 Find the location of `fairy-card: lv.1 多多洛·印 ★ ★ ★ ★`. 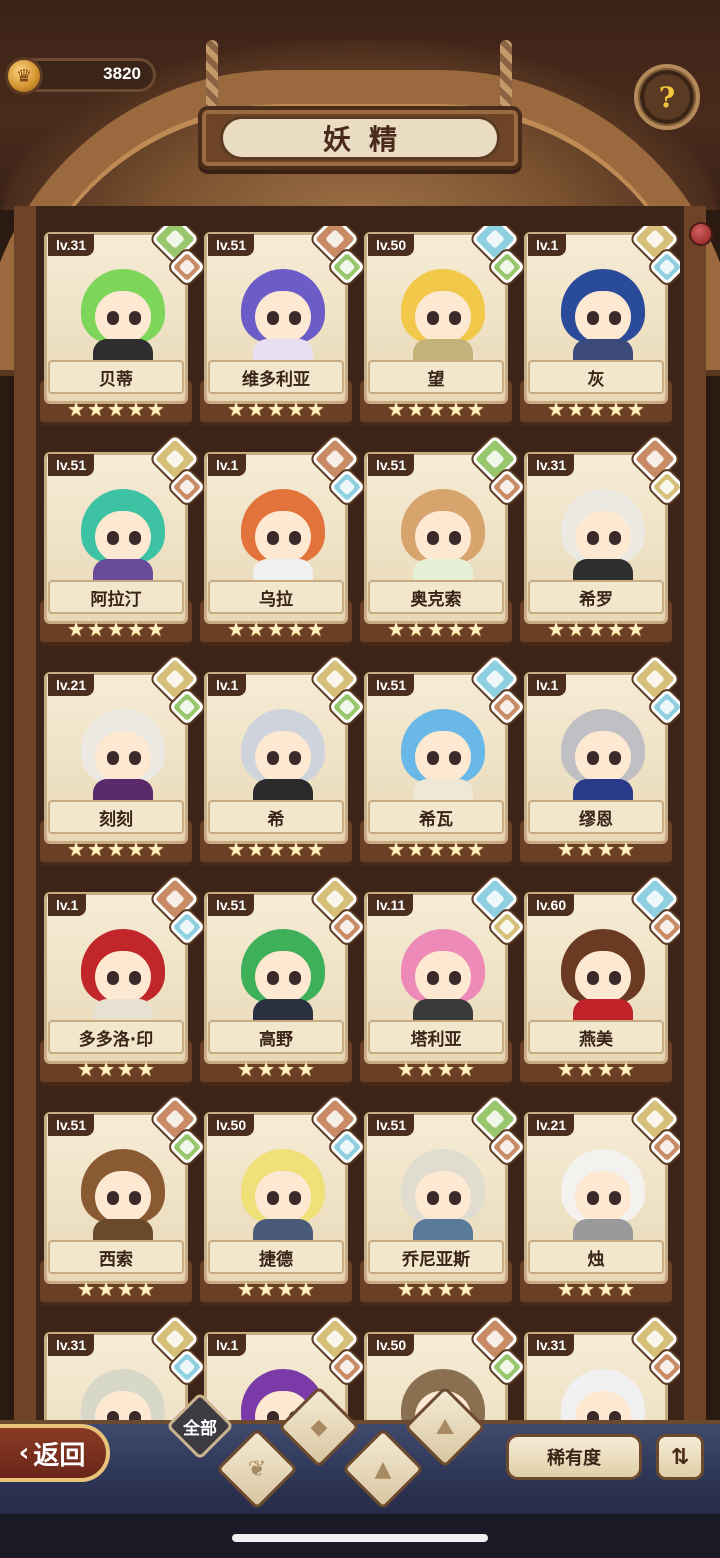

fairy-card: lv.1 多多洛·印 ★ ★ ★ ★ is located at coordinates (123, 981).